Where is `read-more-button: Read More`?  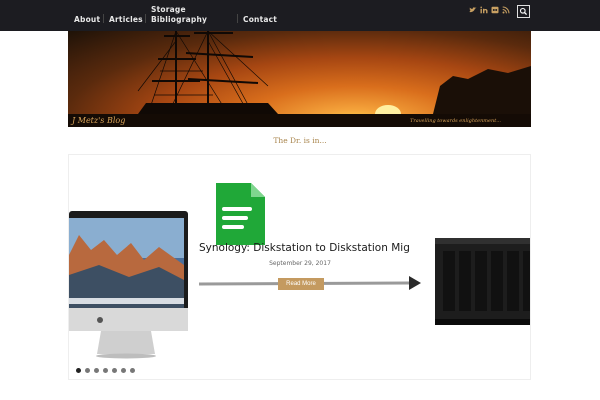 read-more-button: Read More is located at coordinates (301, 284).